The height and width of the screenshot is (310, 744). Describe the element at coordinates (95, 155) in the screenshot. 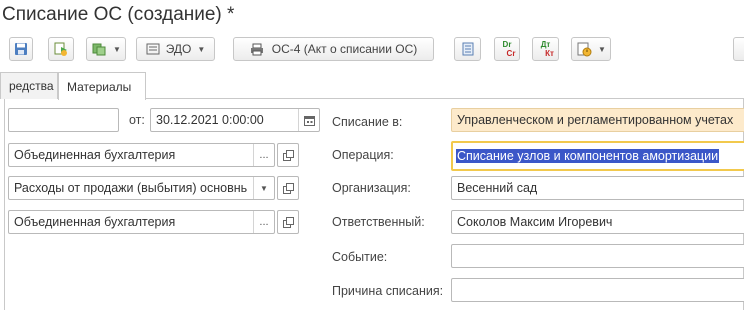

I see `department-value: Объединенная бухгалтерия` at that location.